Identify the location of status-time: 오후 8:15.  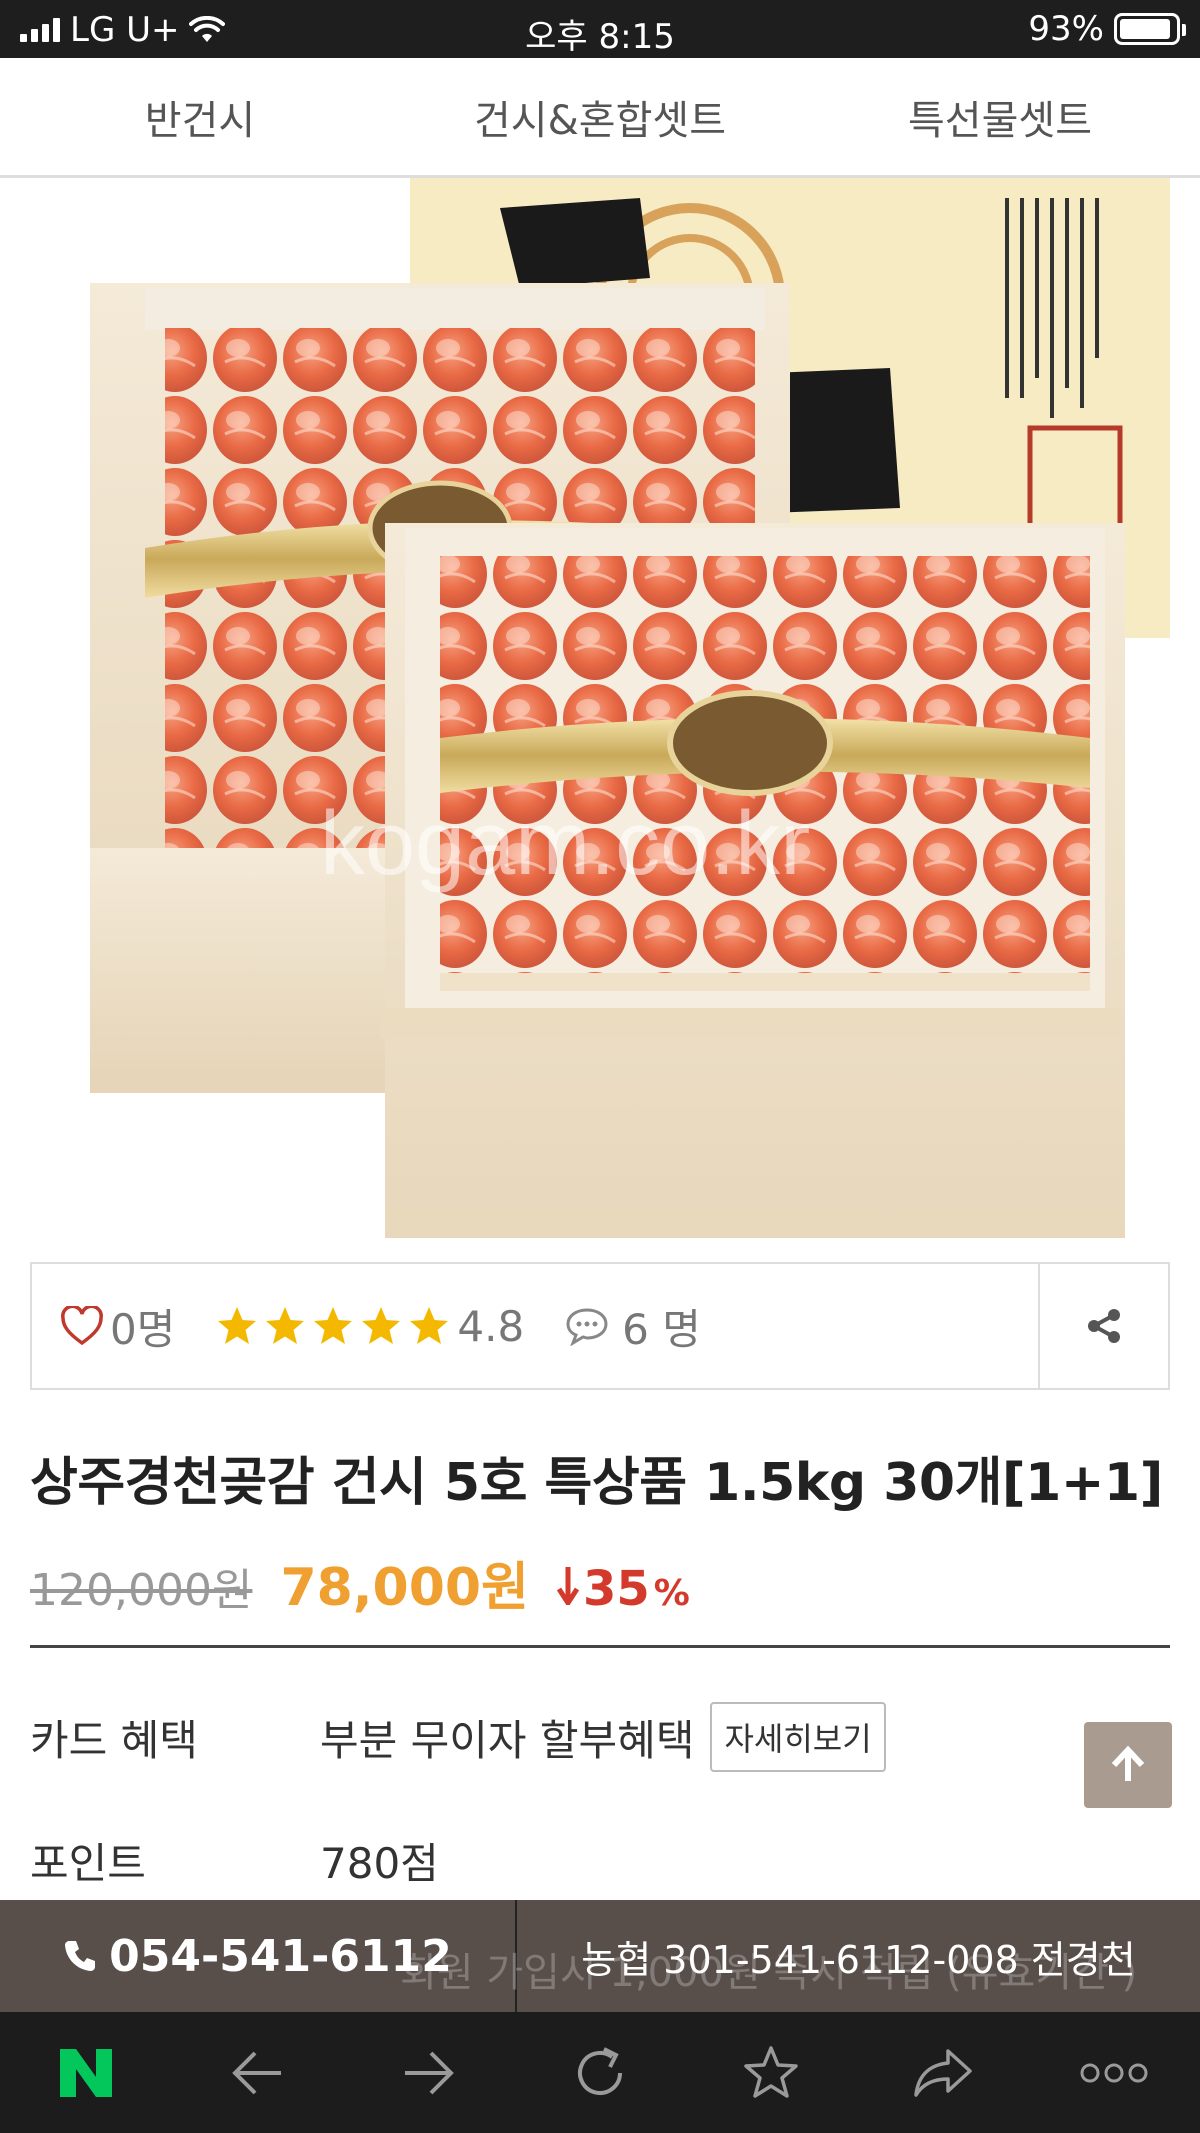
(600, 37).